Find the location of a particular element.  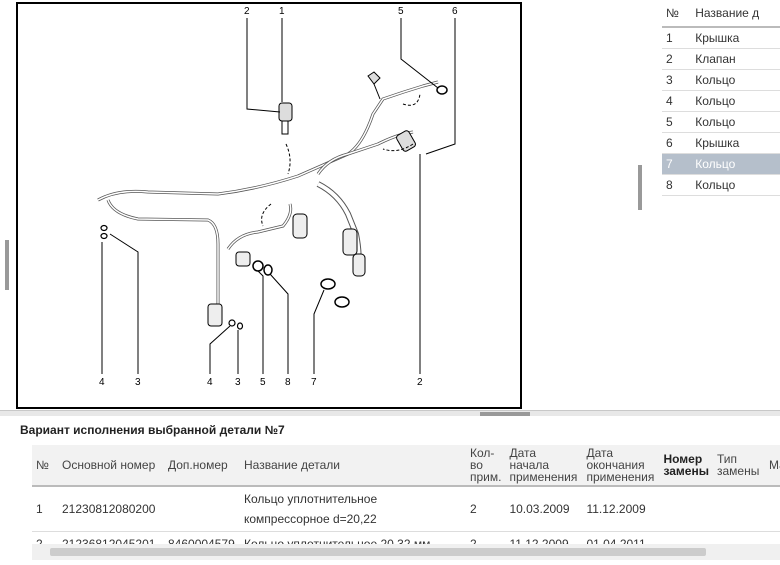

variant-horizontal-scrollbar is located at coordinates (406, 552).